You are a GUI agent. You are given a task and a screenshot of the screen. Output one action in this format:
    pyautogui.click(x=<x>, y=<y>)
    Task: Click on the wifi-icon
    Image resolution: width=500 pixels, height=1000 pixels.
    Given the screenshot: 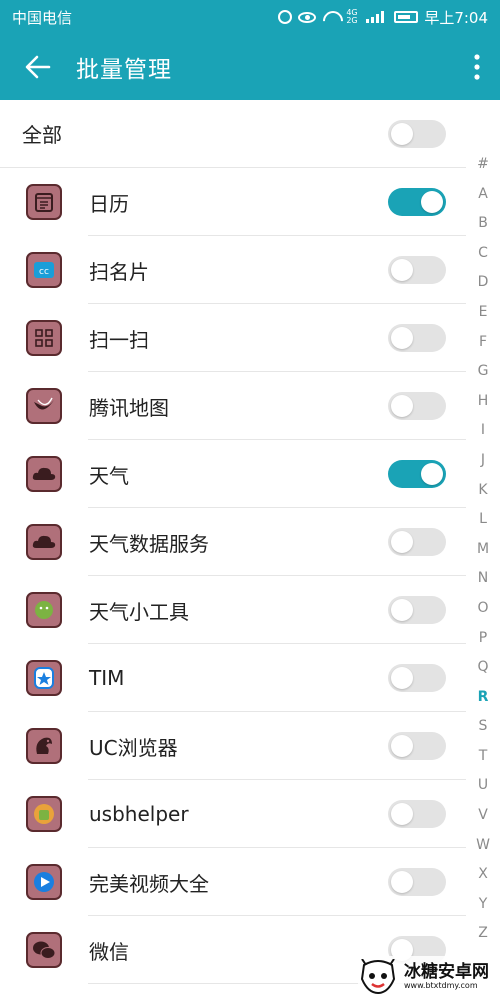 What is the action you would take?
    pyautogui.click(x=331, y=17)
    